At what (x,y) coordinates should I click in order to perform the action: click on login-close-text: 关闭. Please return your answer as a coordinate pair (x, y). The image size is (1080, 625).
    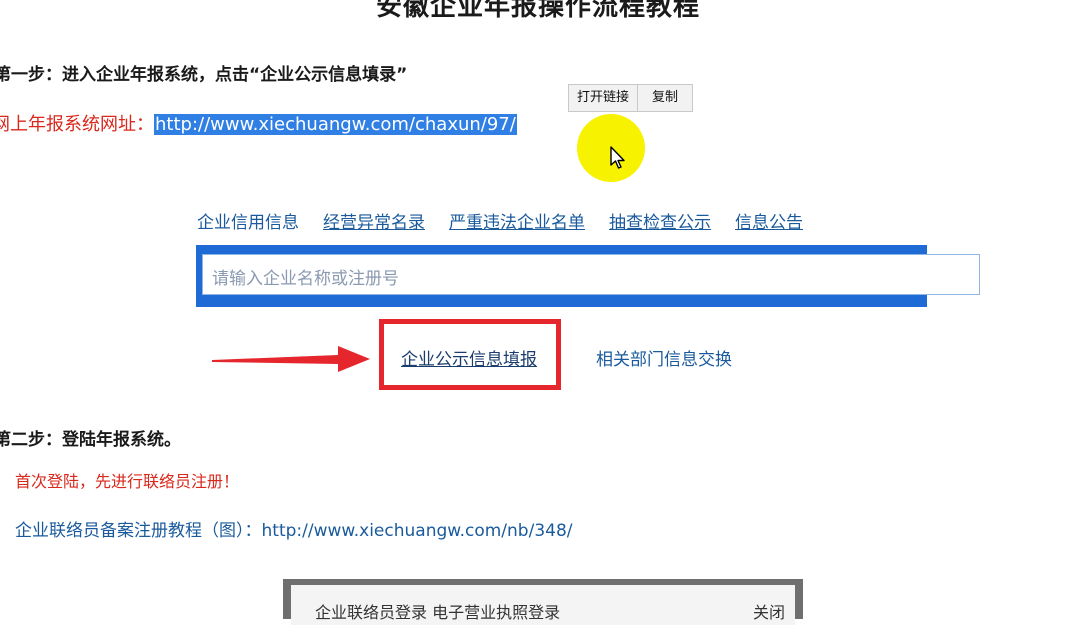
    Looking at the image, I should click on (768, 612).